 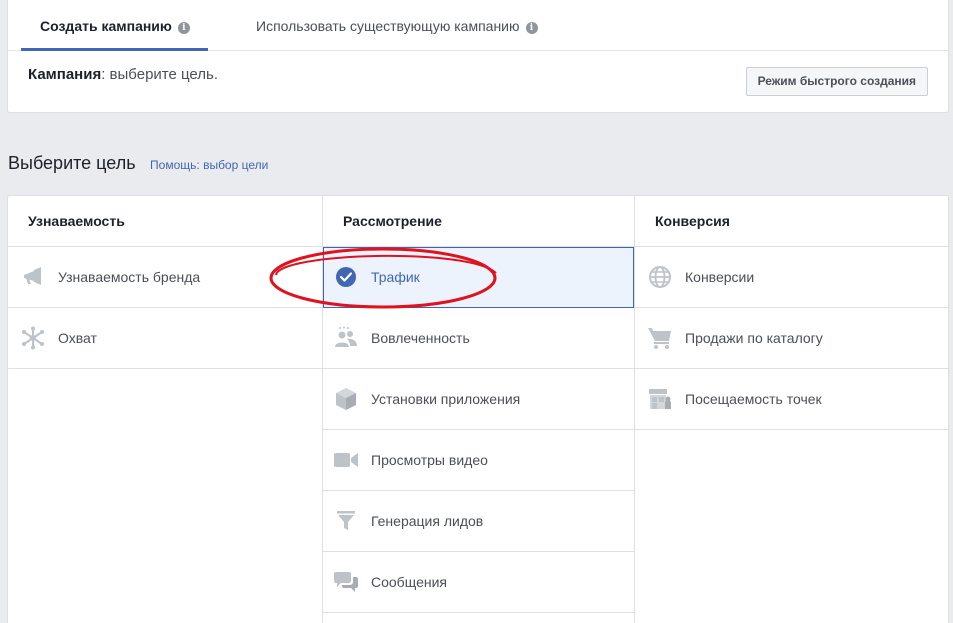 What do you see at coordinates (160, 74) in the screenshot?
I see `campaign-hint: : выберите цель.` at bounding box center [160, 74].